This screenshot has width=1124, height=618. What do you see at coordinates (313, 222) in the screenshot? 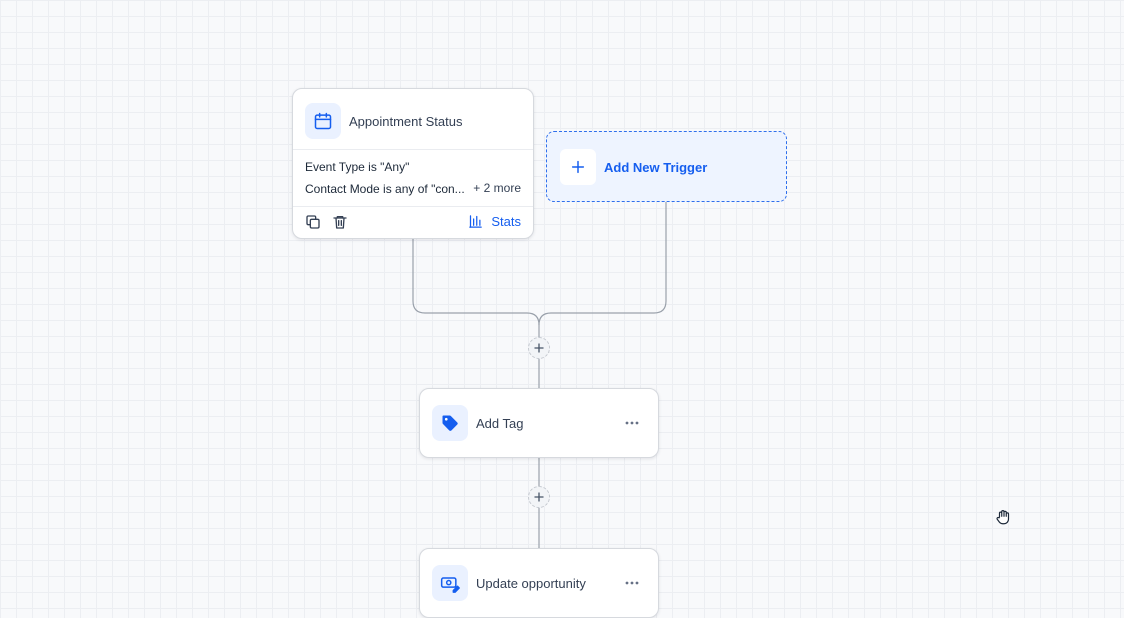
I see `copy-icon` at bounding box center [313, 222].